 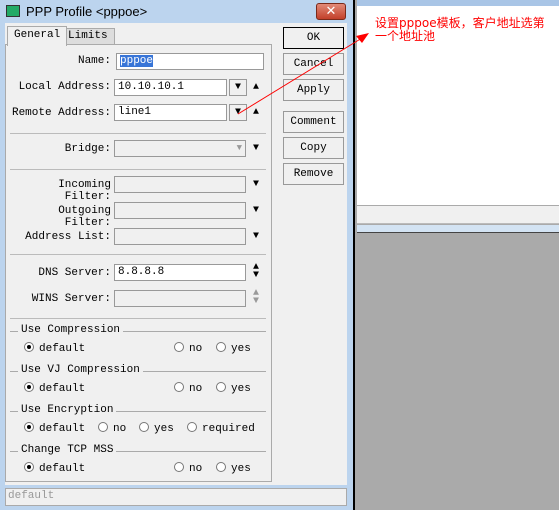 What do you see at coordinates (300, 76) in the screenshot?
I see `arrow-line` at bounding box center [300, 76].